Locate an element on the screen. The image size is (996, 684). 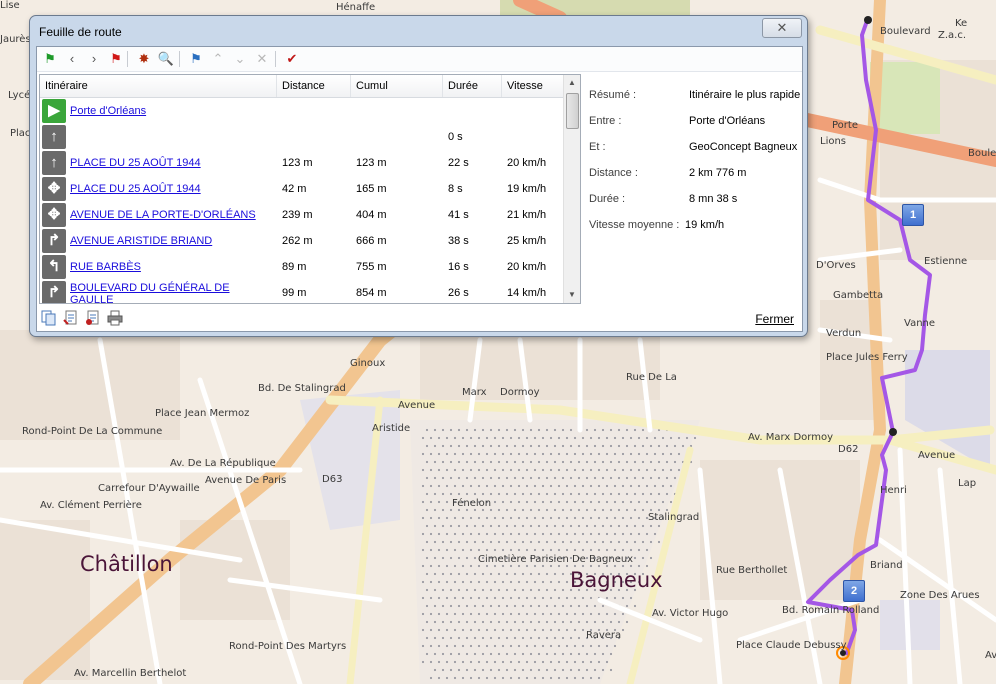
map-street-label: Ravera is located at coordinates (604, 635).